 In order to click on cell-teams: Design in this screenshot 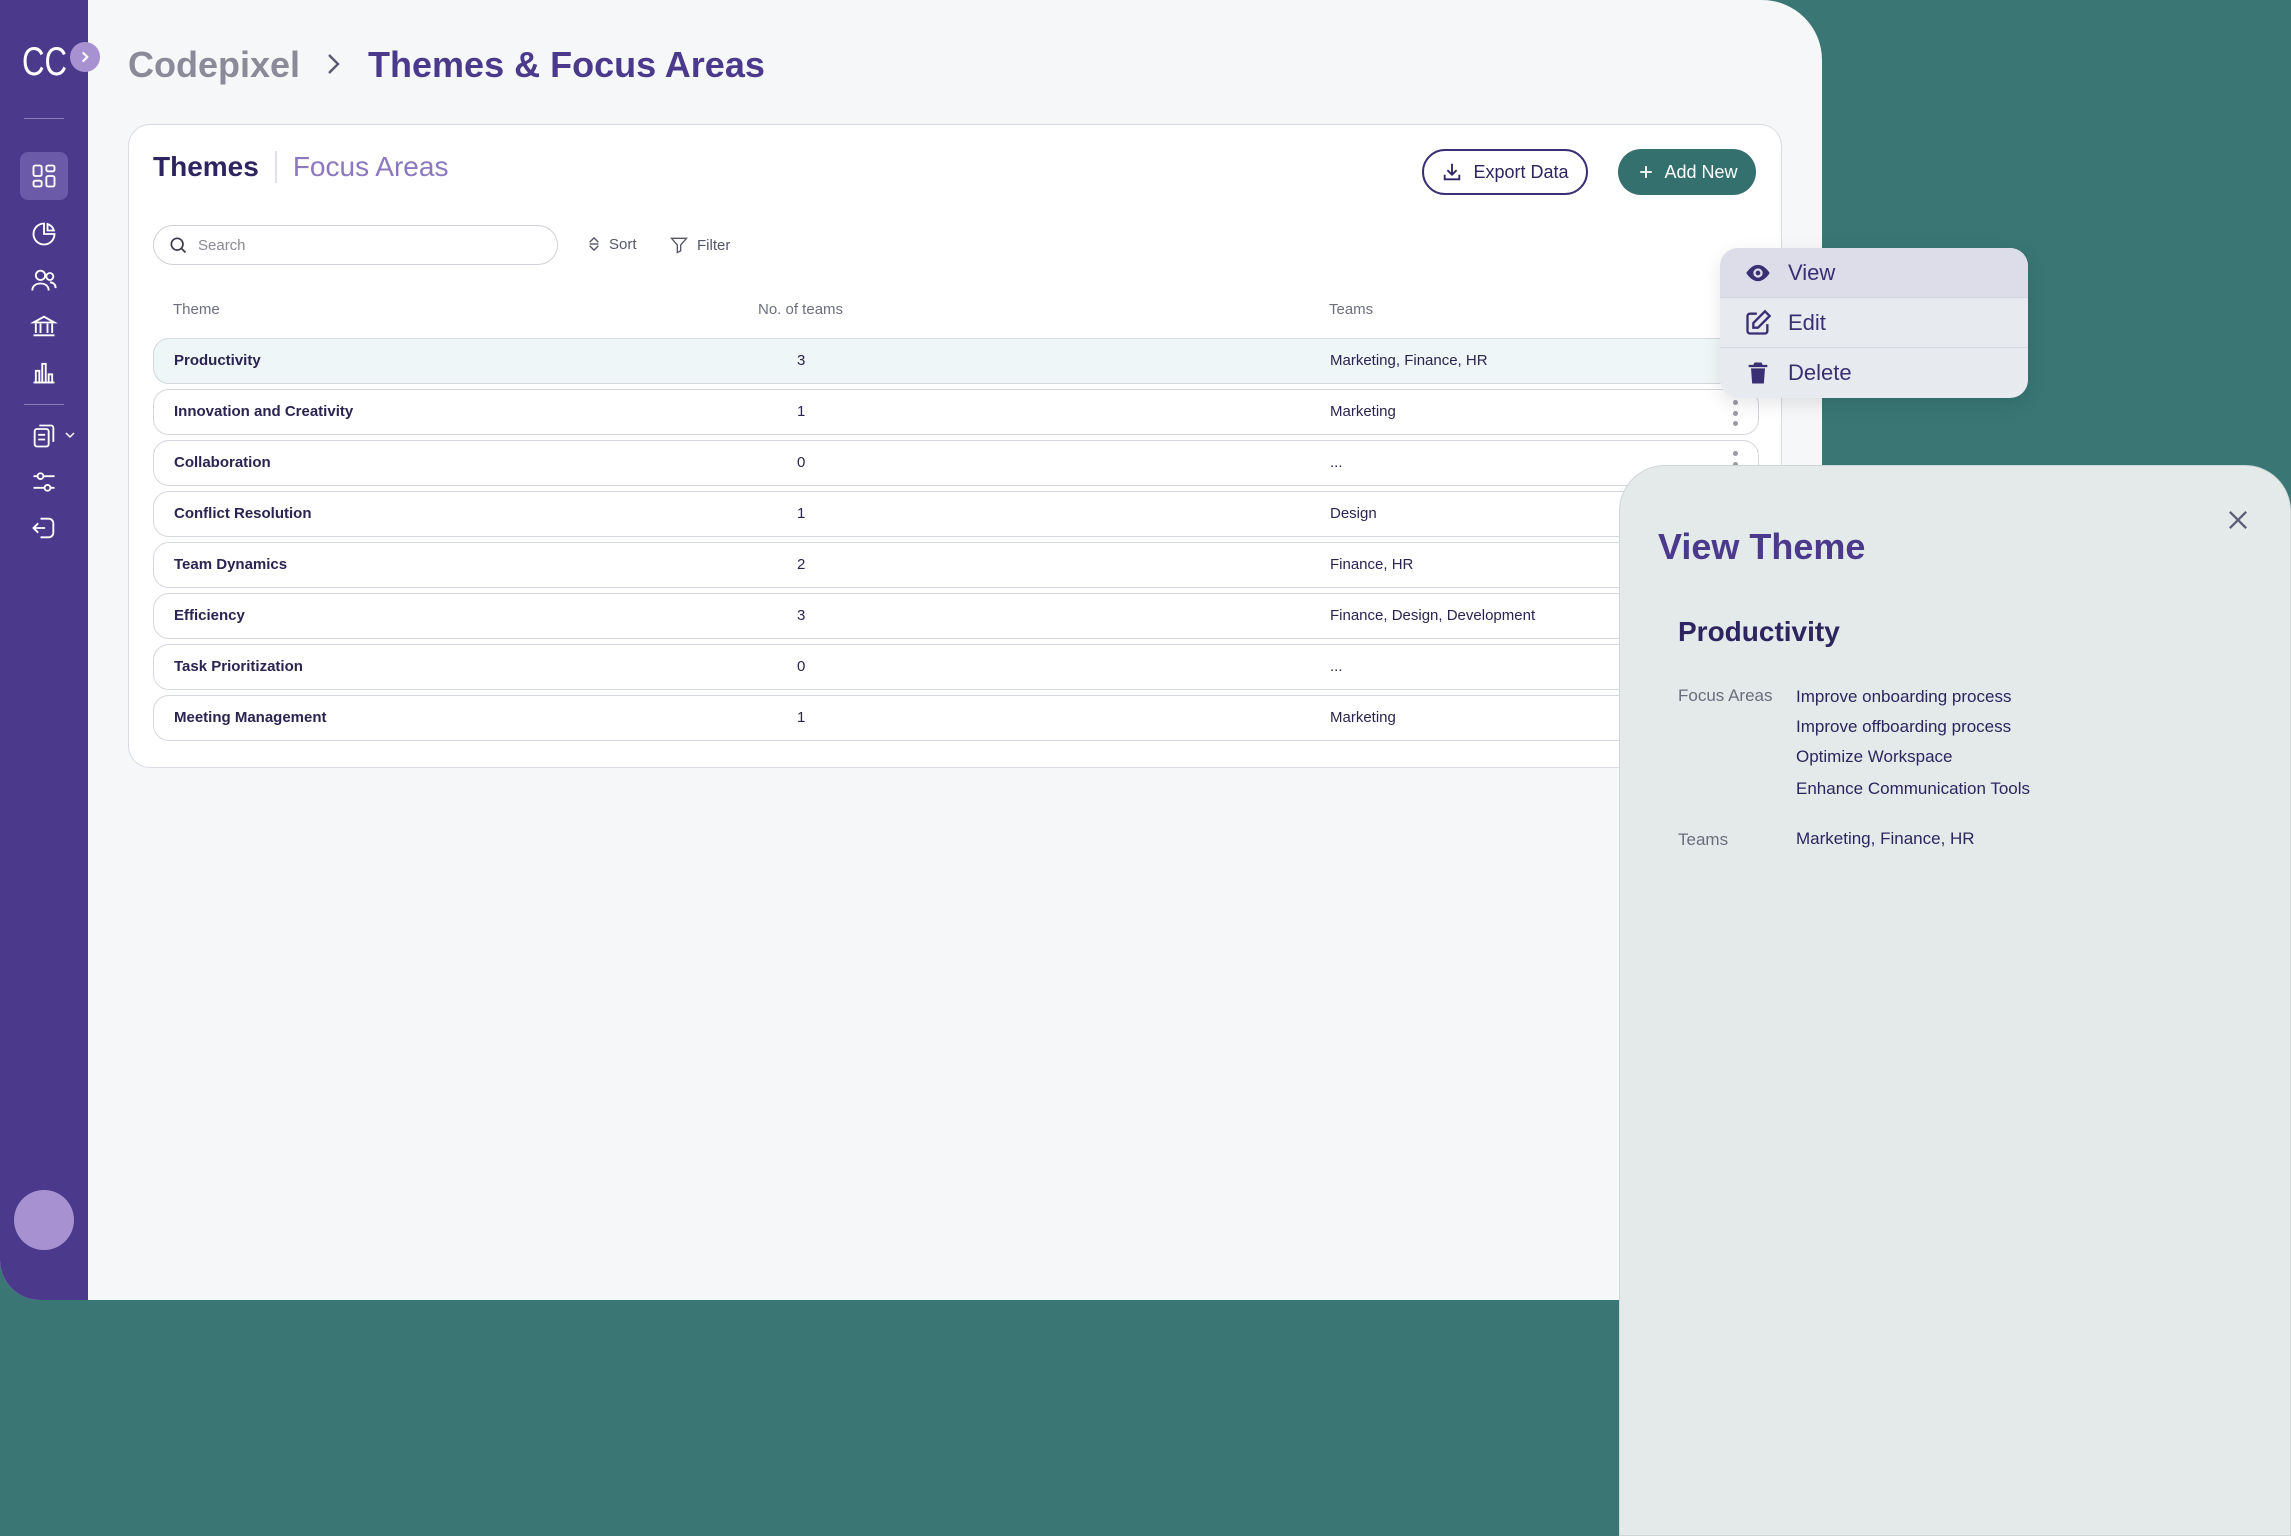, I will do `click(1353, 513)`.